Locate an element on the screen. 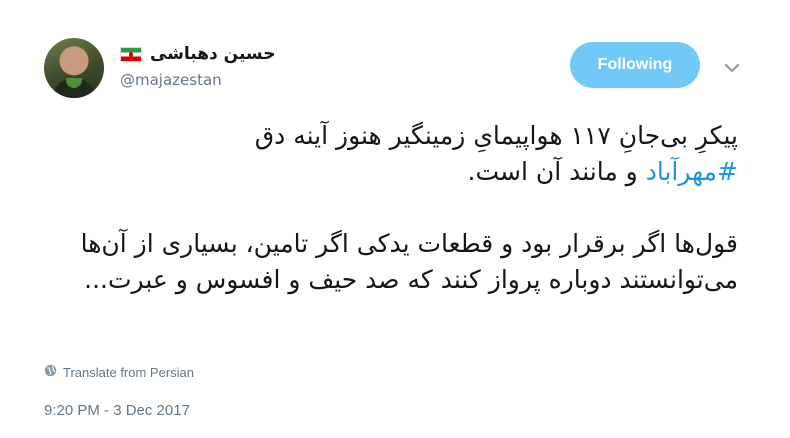 The image size is (790, 438). hashtag-link: #مهرآباد is located at coordinates (692, 171).